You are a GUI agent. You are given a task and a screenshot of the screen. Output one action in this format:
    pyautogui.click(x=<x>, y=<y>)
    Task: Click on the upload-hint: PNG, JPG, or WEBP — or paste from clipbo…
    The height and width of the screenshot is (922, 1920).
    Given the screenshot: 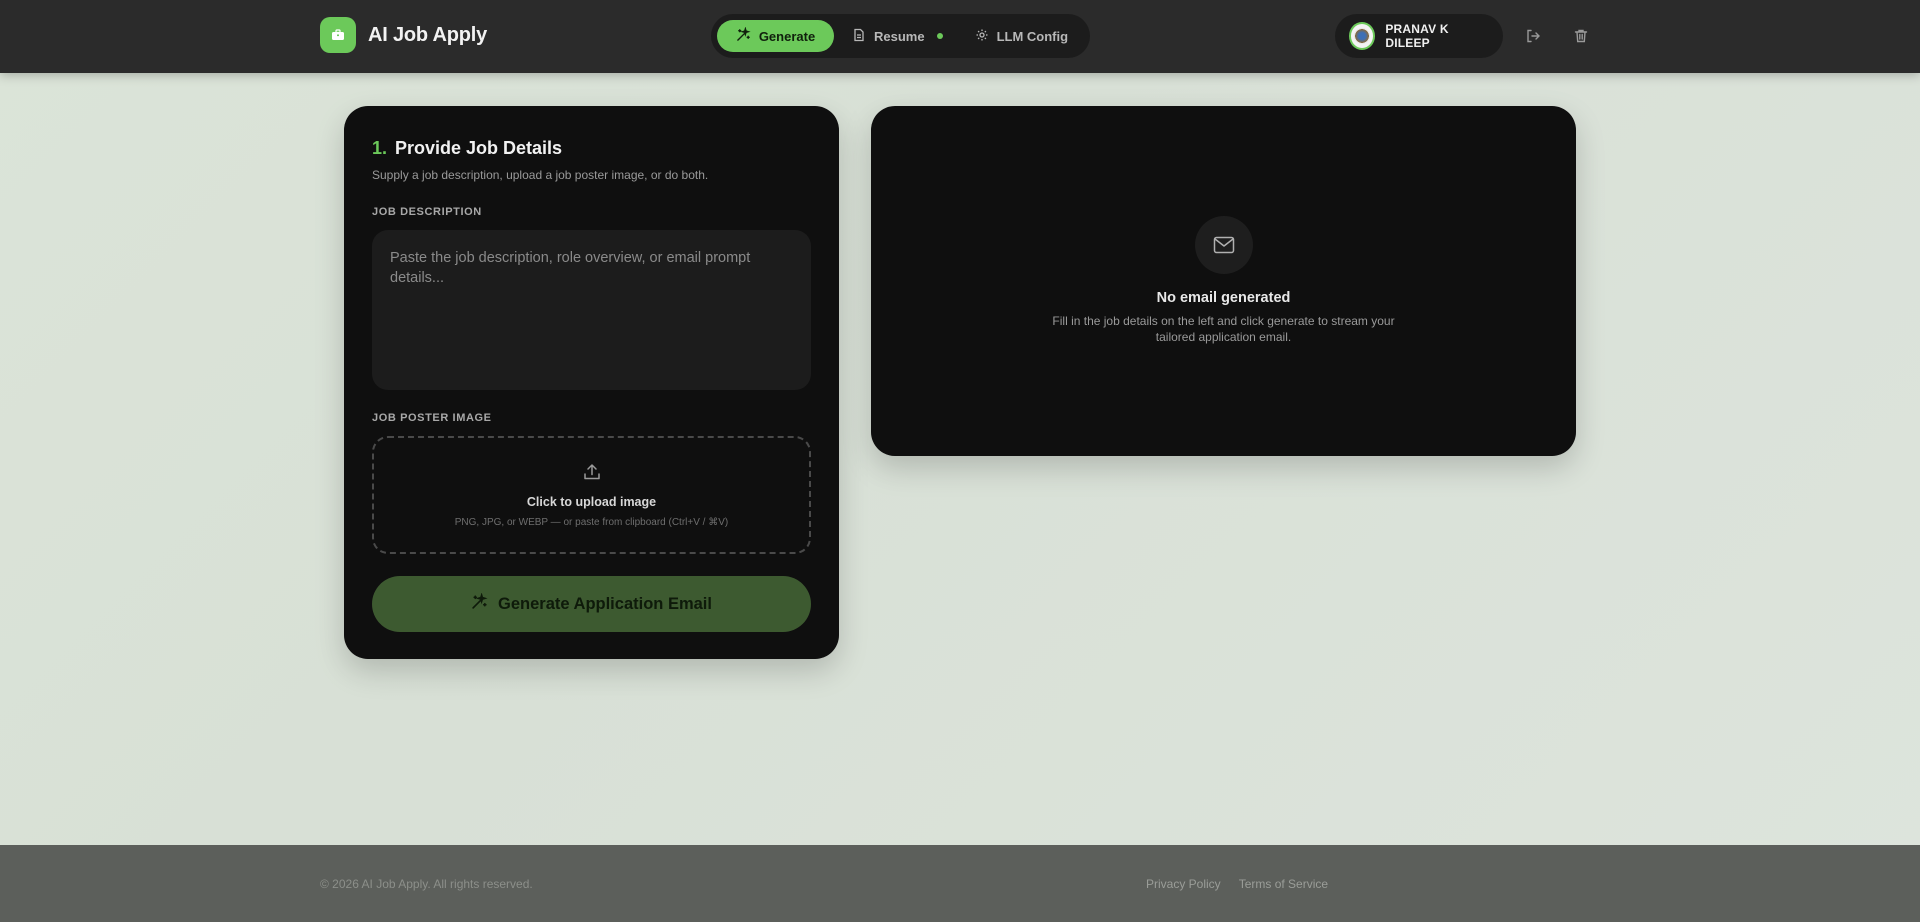 What is the action you would take?
    pyautogui.click(x=591, y=522)
    